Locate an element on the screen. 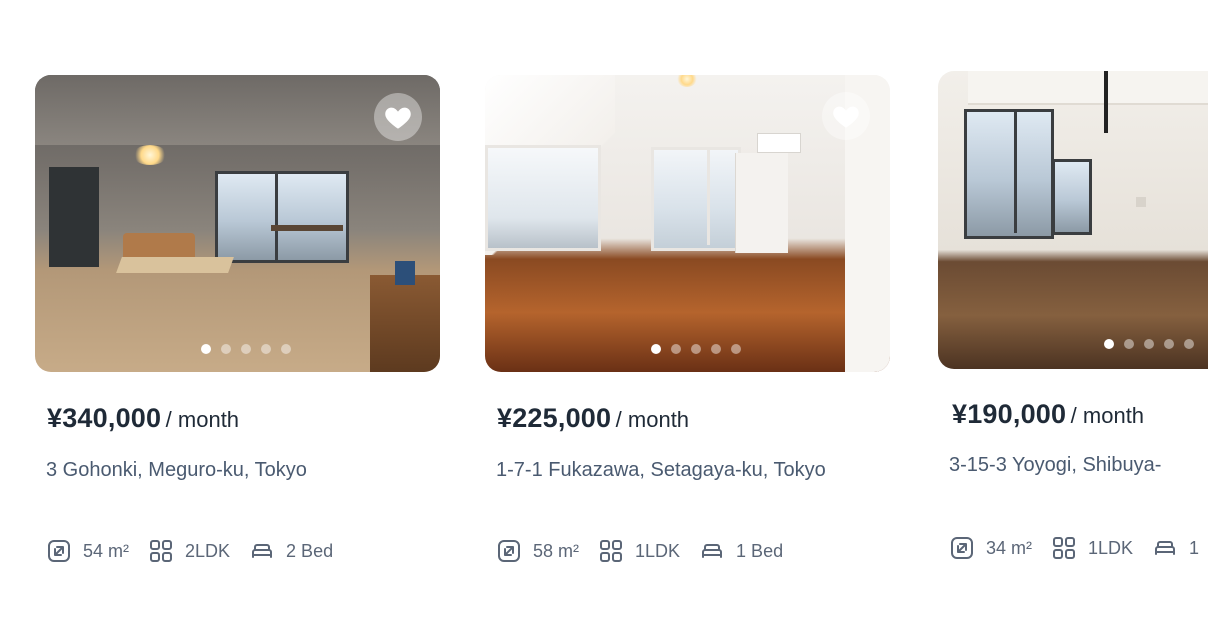 This screenshot has height=642, width=1208. spec-layout: 2LDK is located at coordinates (189, 551).